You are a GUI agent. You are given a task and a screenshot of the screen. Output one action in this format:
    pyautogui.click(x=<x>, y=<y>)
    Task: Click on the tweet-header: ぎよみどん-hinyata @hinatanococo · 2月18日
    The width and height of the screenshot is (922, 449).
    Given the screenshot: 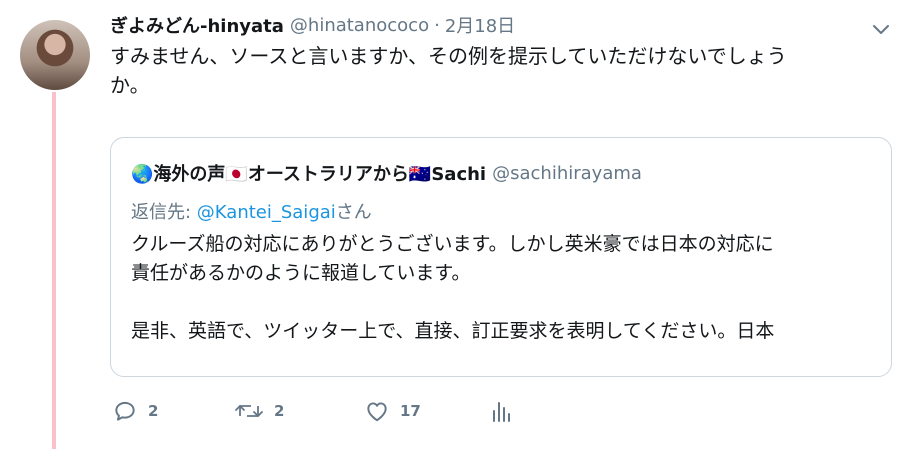 What is the action you would take?
    pyautogui.click(x=312, y=25)
    